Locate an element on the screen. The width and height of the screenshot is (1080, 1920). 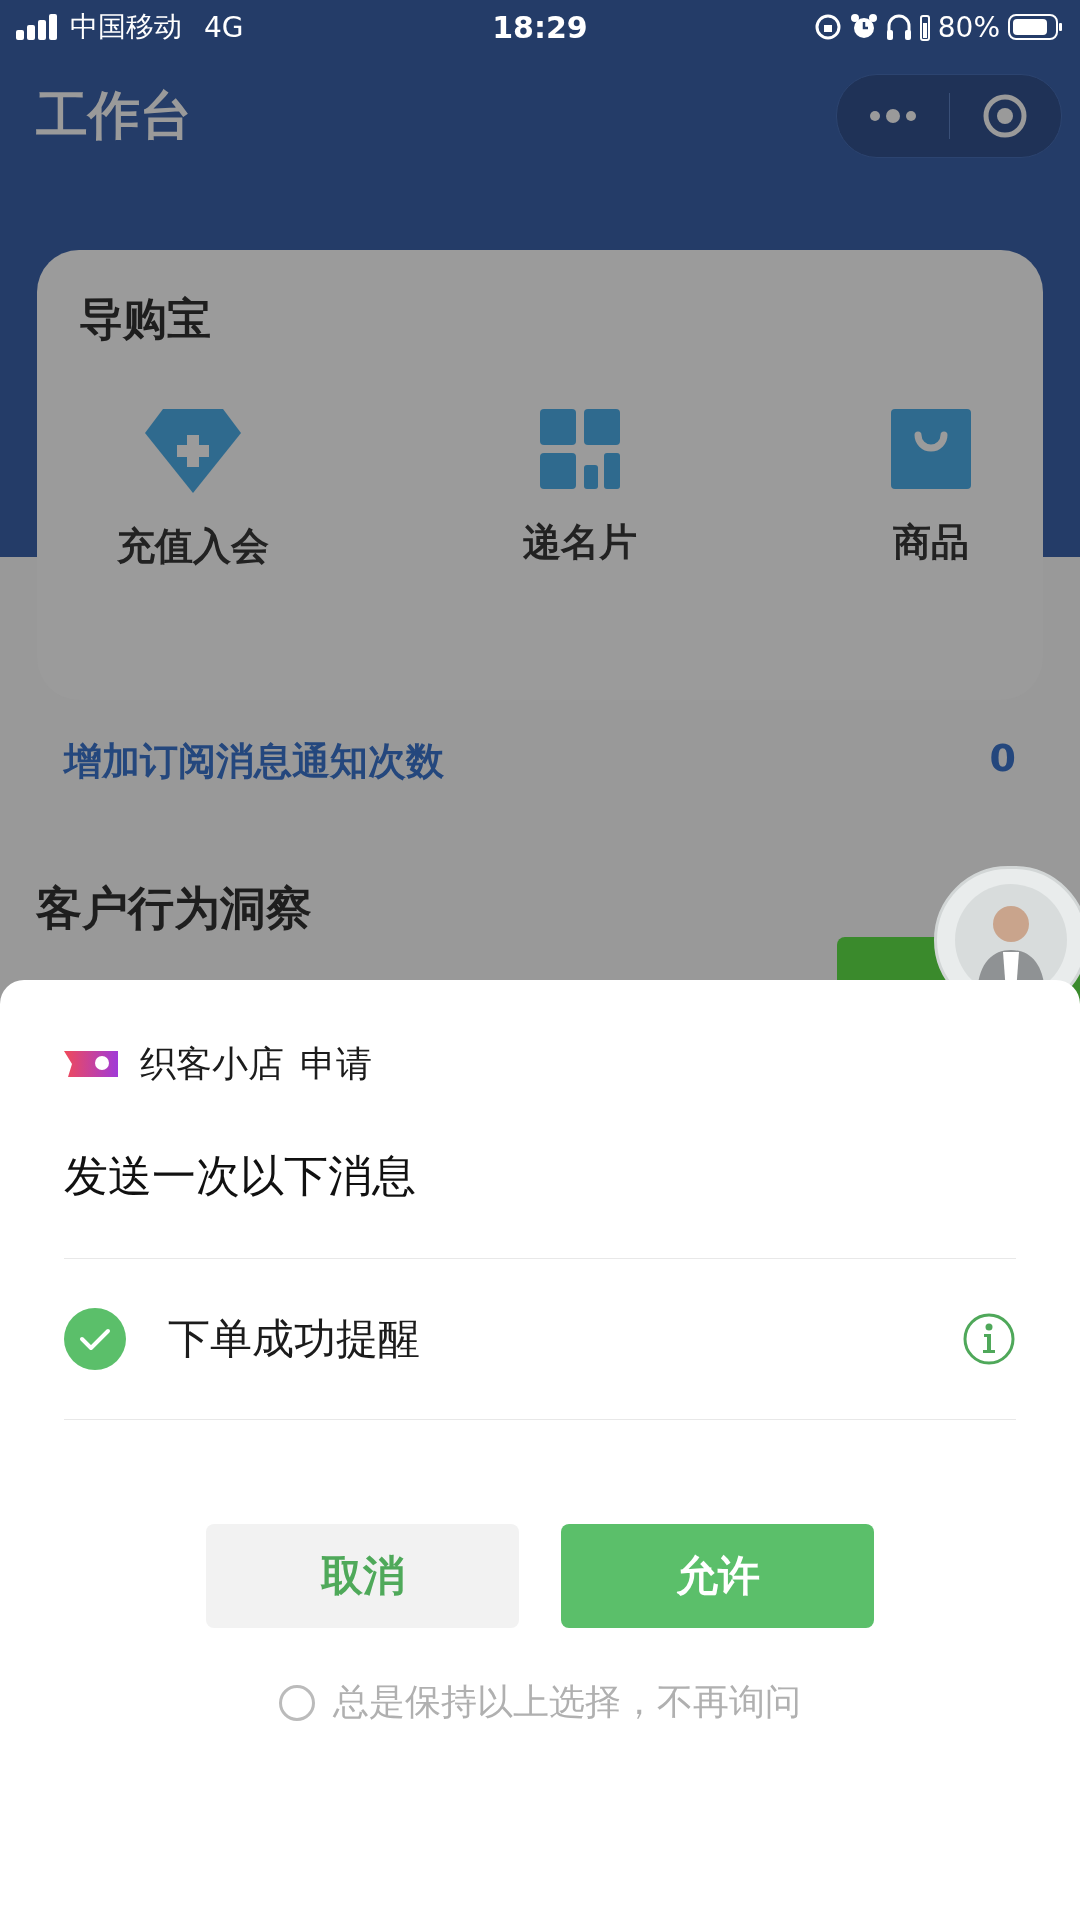
allow-button: 允许 is located at coordinates (717, 1576).